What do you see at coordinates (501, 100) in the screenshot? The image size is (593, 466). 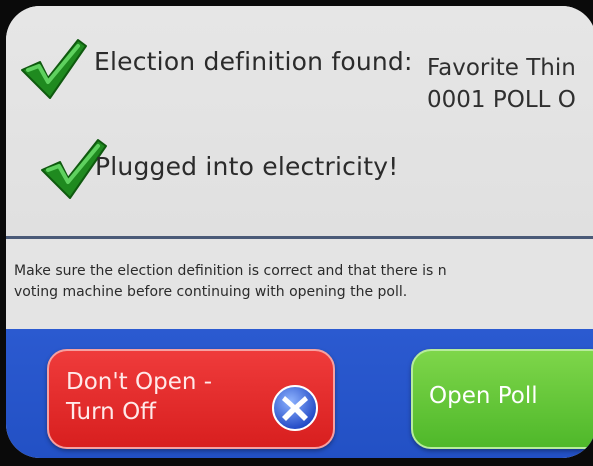 I see `election-definition-value-line2: 0001 POLL O` at bounding box center [501, 100].